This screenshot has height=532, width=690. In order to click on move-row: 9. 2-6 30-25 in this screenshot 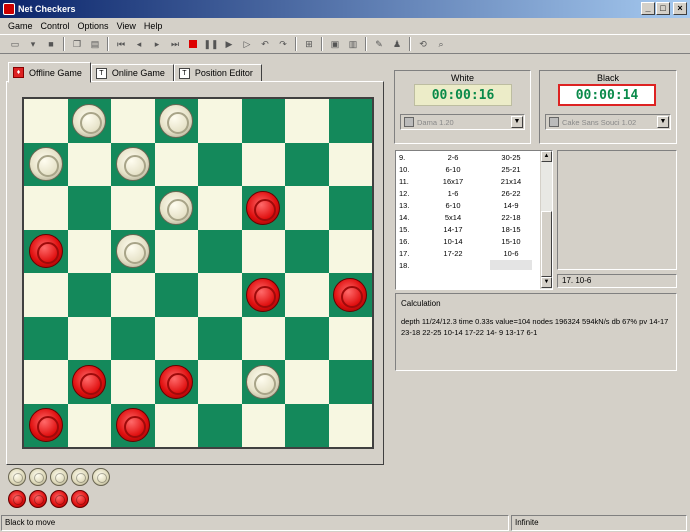, I will do `click(474, 157)`.